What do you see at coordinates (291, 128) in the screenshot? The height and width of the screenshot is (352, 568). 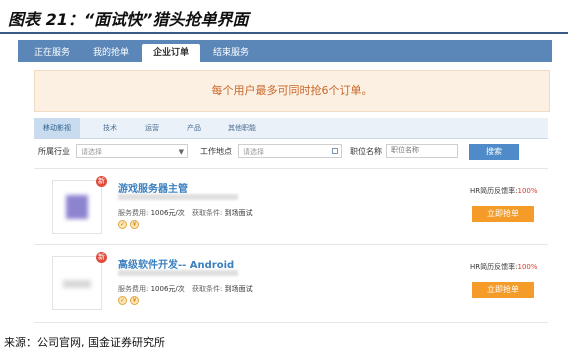 I see `category-tabs: 移动影视 技术 运营 产品 其他职能` at bounding box center [291, 128].